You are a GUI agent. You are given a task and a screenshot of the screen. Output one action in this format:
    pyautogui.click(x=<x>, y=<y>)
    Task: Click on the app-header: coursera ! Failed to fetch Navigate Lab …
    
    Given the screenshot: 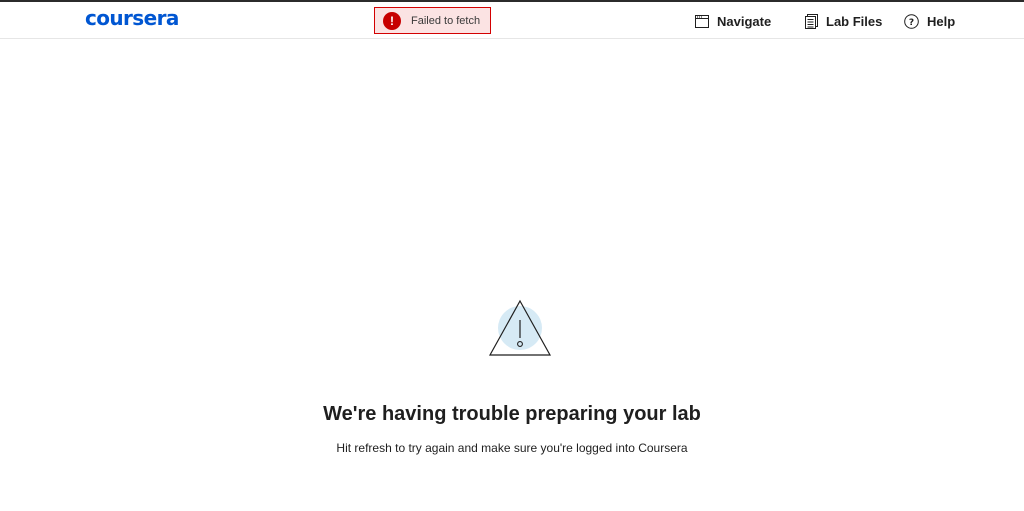 What is the action you would take?
    pyautogui.click(x=512, y=20)
    